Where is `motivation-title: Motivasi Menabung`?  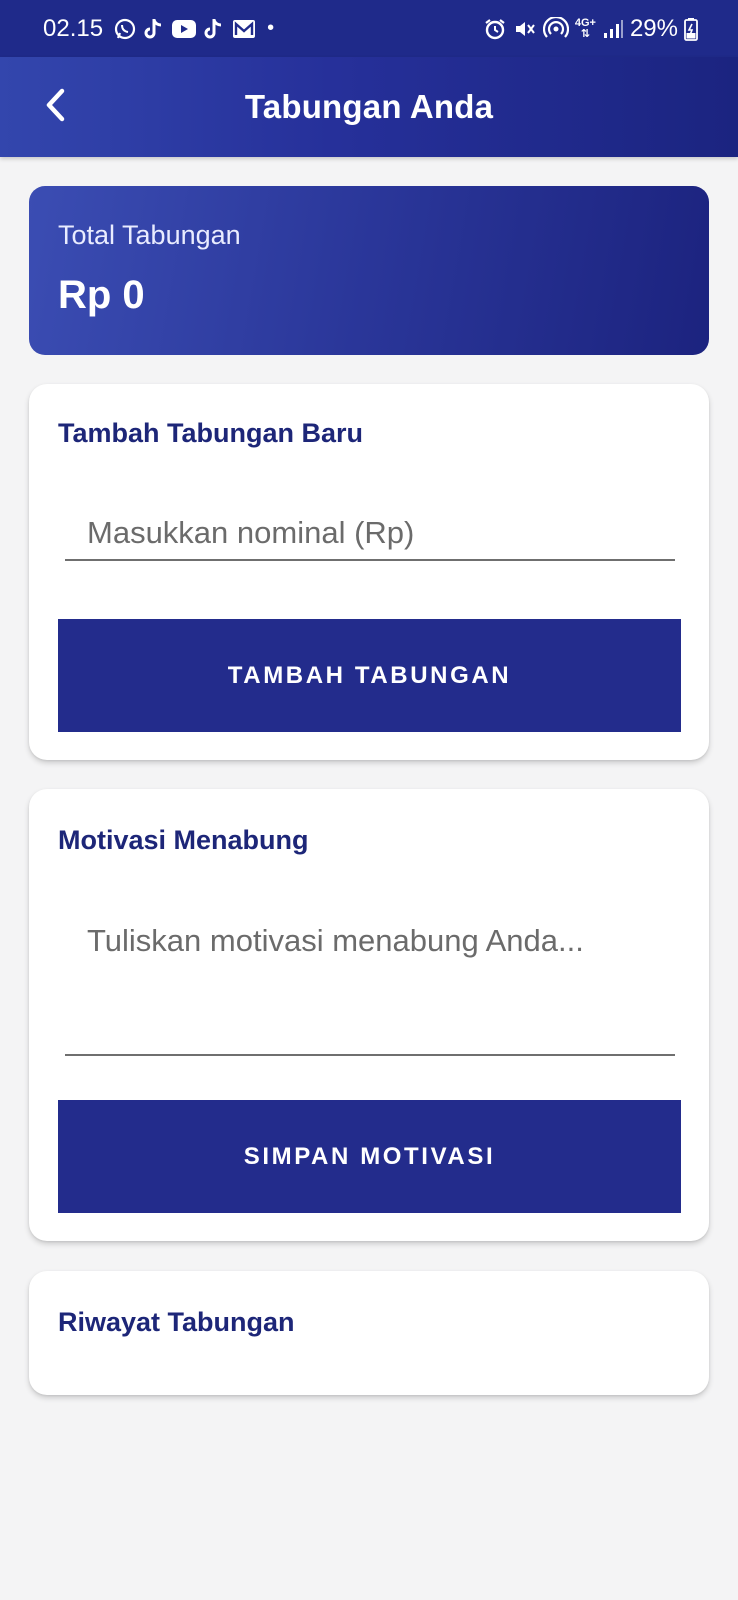
motivation-title: Motivasi Menabung is located at coordinates (183, 840).